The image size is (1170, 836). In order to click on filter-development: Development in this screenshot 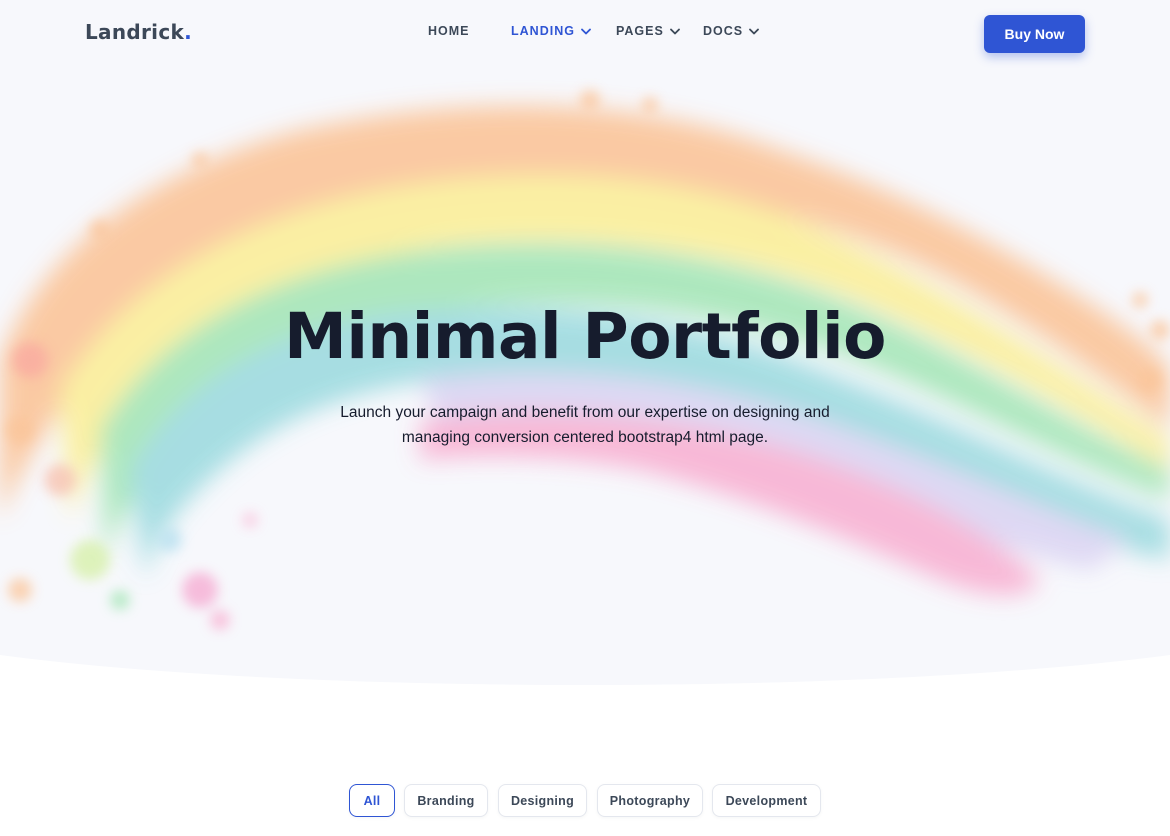, I will do `click(766, 800)`.